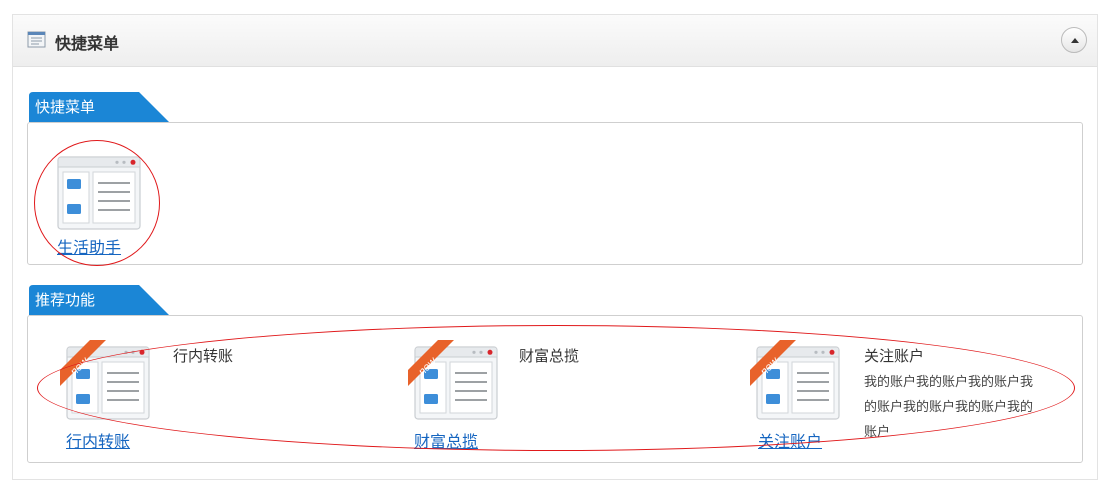 Image resolution: width=1101 pixels, height=484 pixels. What do you see at coordinates (99, 300) in the screenshot?
I see `tab-recommended: 推荐功能` at bounding box center [99, 300].